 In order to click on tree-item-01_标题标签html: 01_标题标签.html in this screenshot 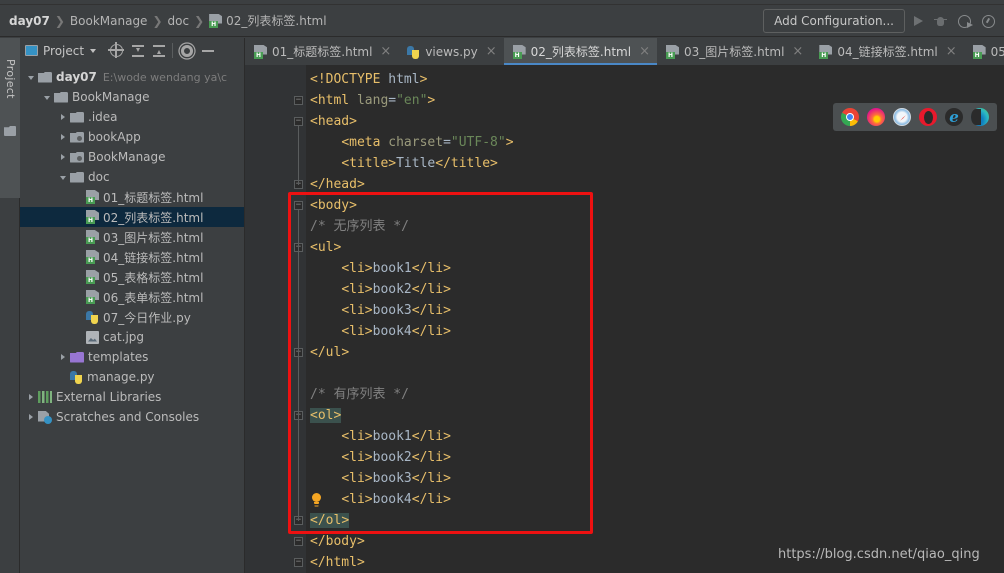, I will do `click(132, 197)`.